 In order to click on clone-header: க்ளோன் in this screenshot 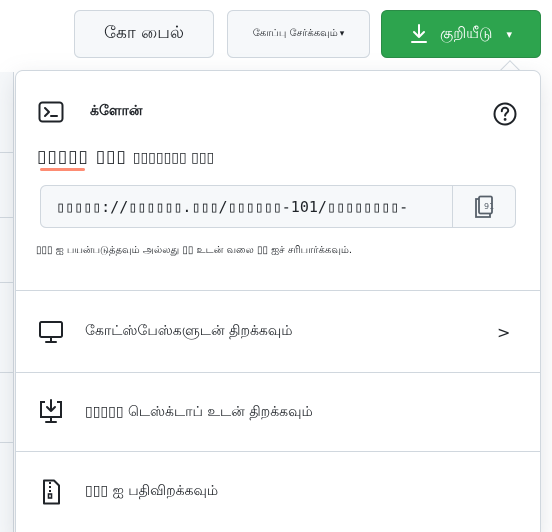, I will do `click(90, 112)`.